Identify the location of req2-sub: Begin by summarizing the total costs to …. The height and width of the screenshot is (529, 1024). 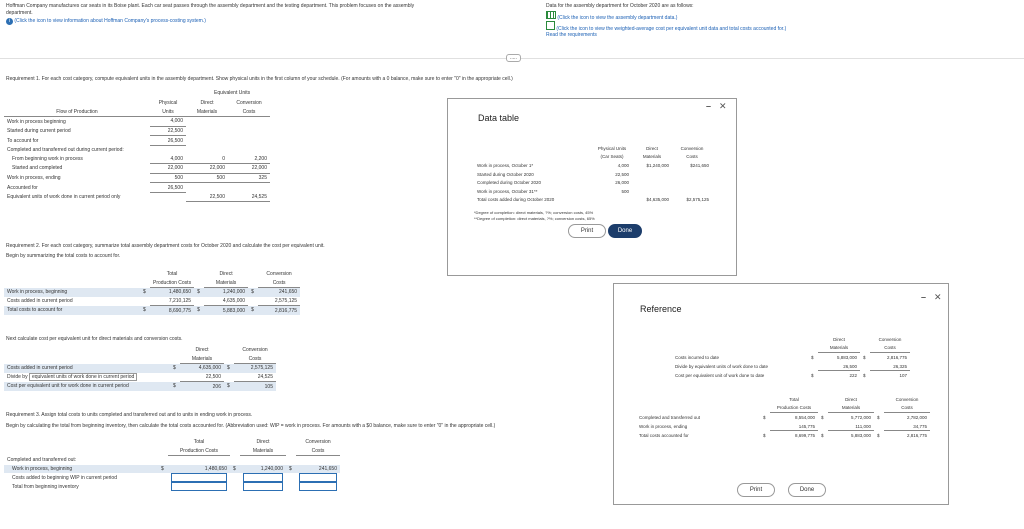
(63, 256).